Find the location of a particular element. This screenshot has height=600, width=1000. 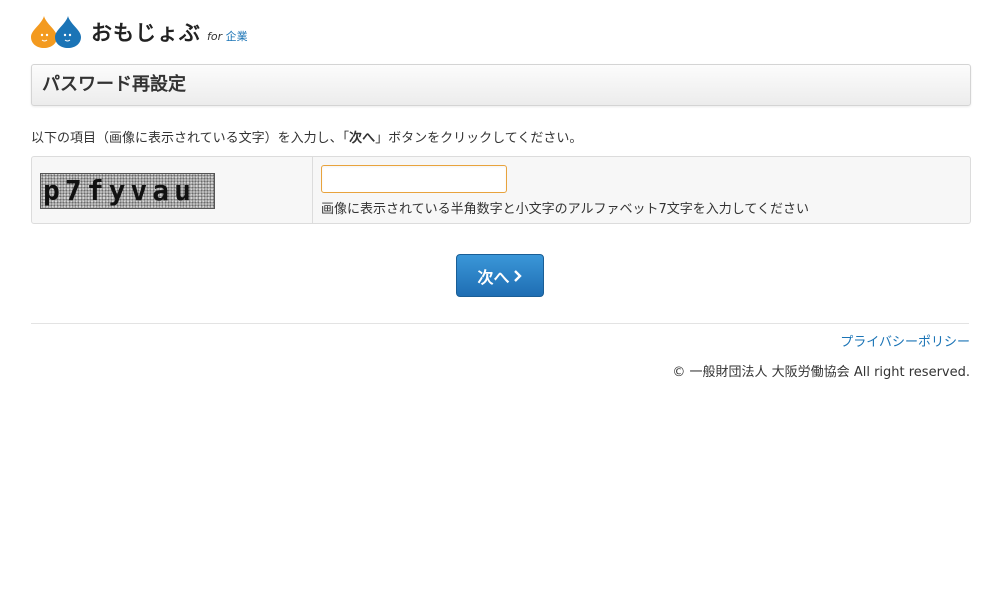

captcha-help-text: 画像に表示されている半角数字と小文字のアルファベット7文字を入力してください is located at coordinates (565, 209).